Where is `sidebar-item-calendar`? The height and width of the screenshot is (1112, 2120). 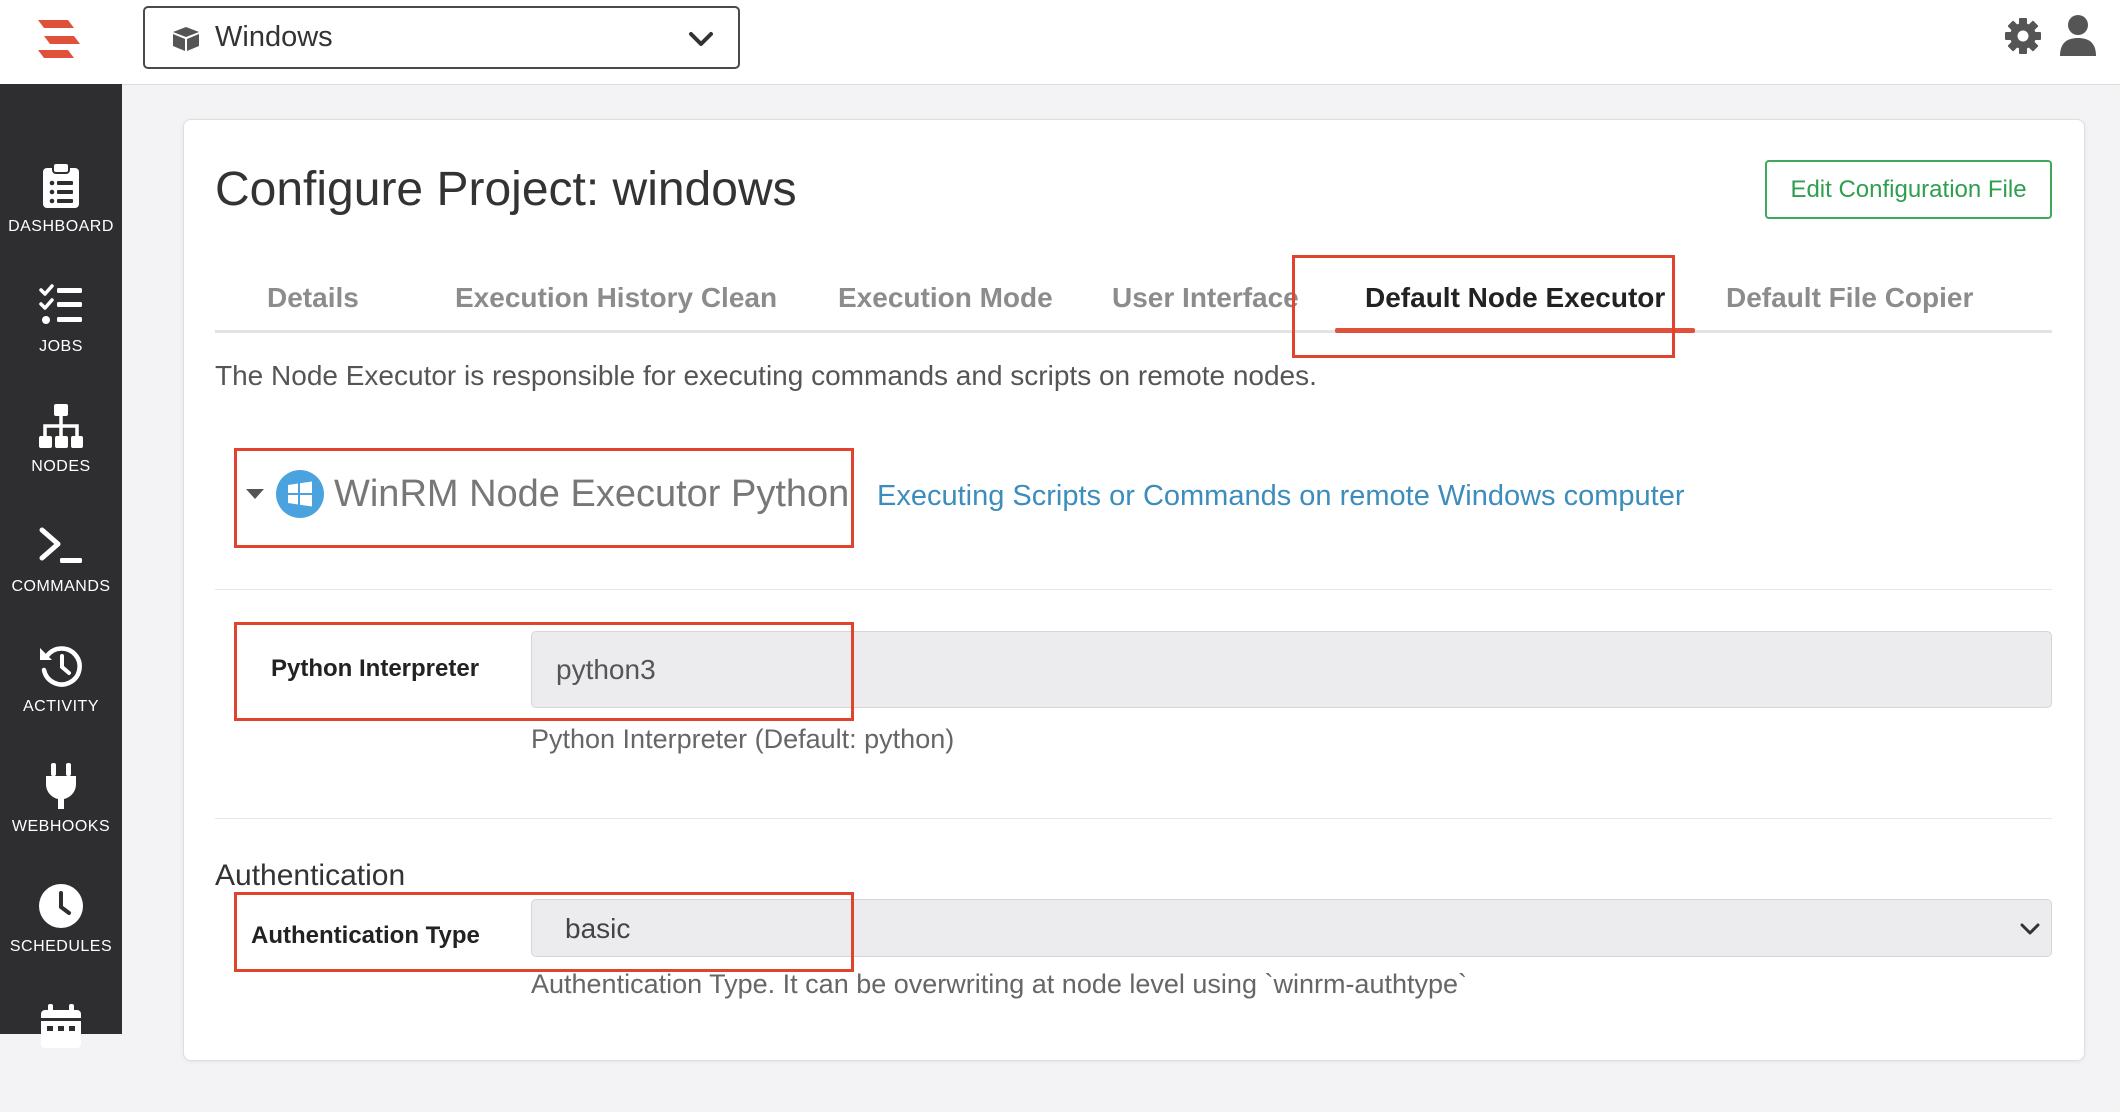 sidebar-item-calendar is located at coordinates (61, 1057).